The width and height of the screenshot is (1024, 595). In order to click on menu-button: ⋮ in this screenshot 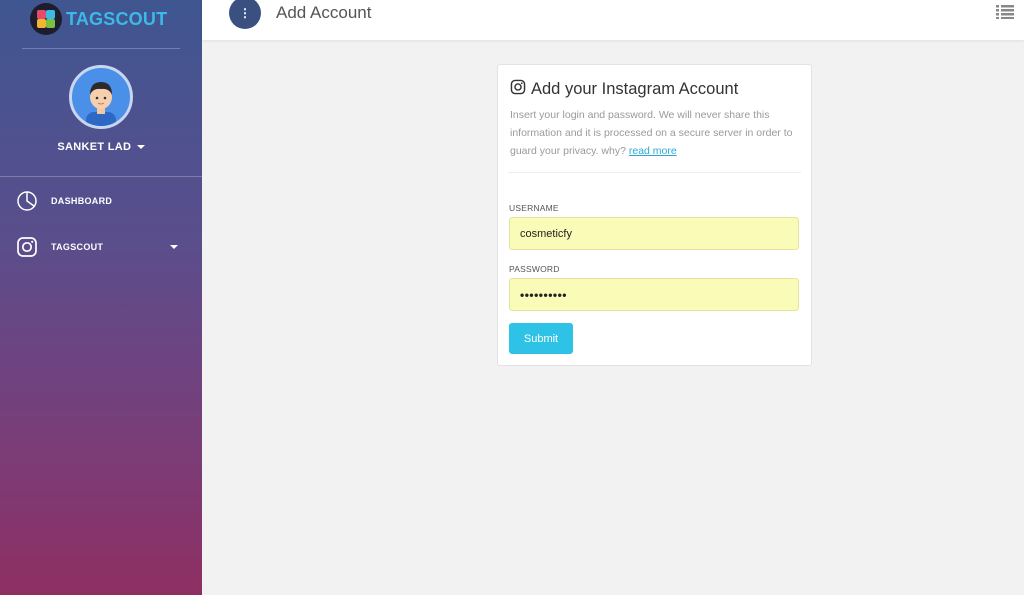, I will do `click(245, 14)`.